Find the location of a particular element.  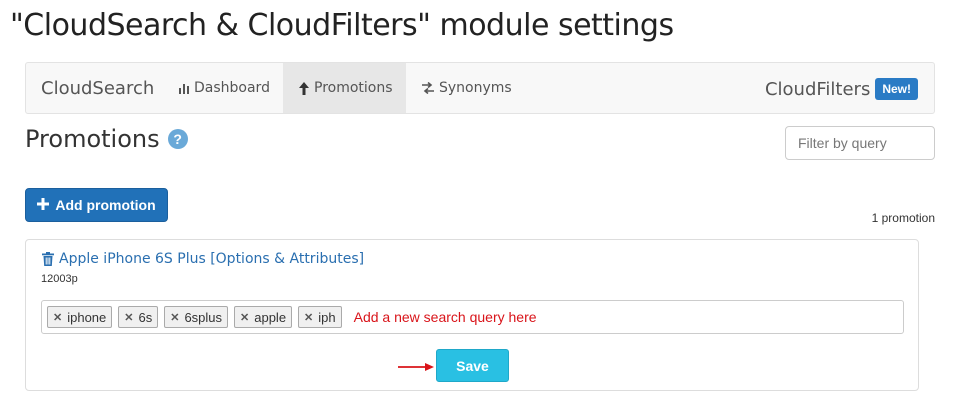

cloudfilters-link: CloudFilters New! is located at coordinates (841, 89).